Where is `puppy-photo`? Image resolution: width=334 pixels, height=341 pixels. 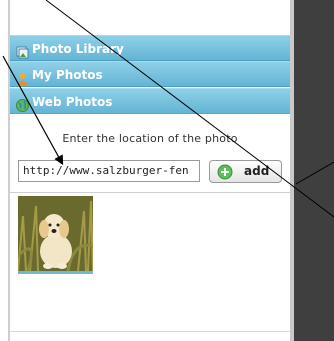
puppy-photo is located at coordinates (55, 233).